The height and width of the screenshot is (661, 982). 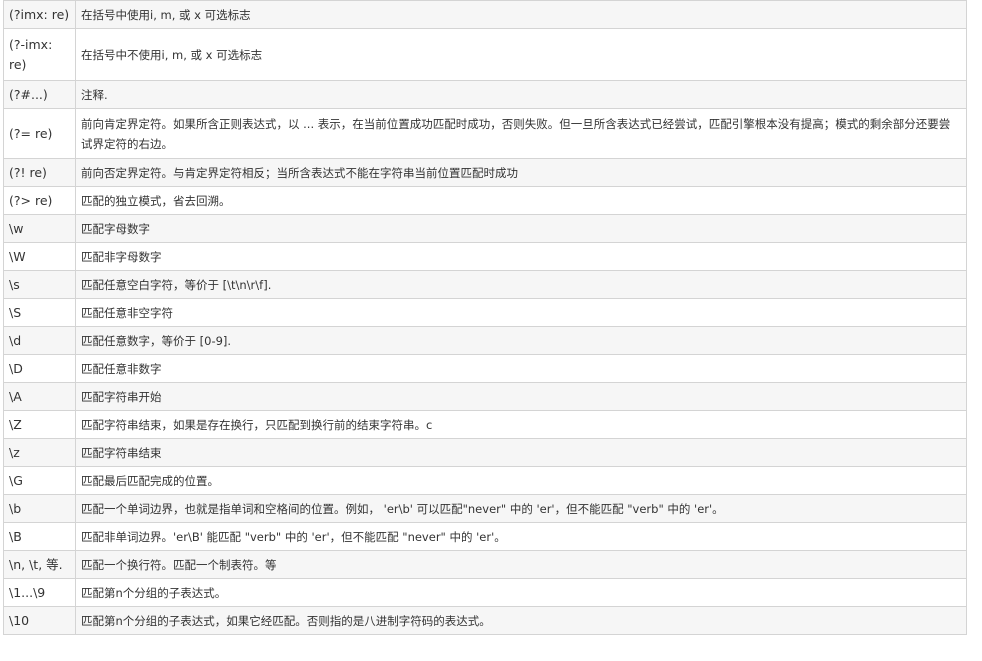 I want to click on description-cell: 匹配一个换行符。匹配一个制表符。等, so click(x=521, y=564).